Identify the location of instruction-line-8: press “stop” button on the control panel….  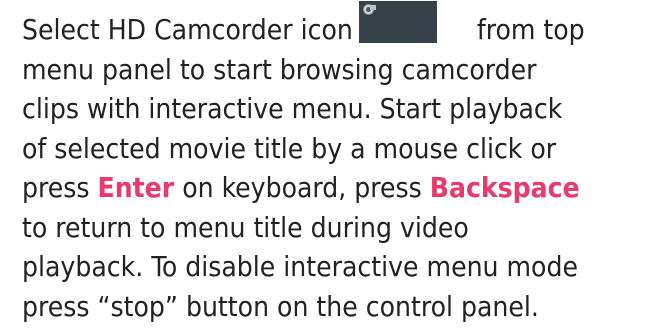
(280, 306).